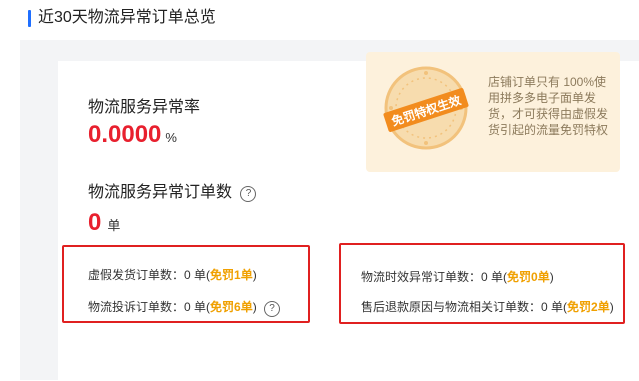  What do you see at coordinates (160, 192) in the screenshot?
I see `count-label: 物流服务异常订单数` at bounding box center [160, 192].